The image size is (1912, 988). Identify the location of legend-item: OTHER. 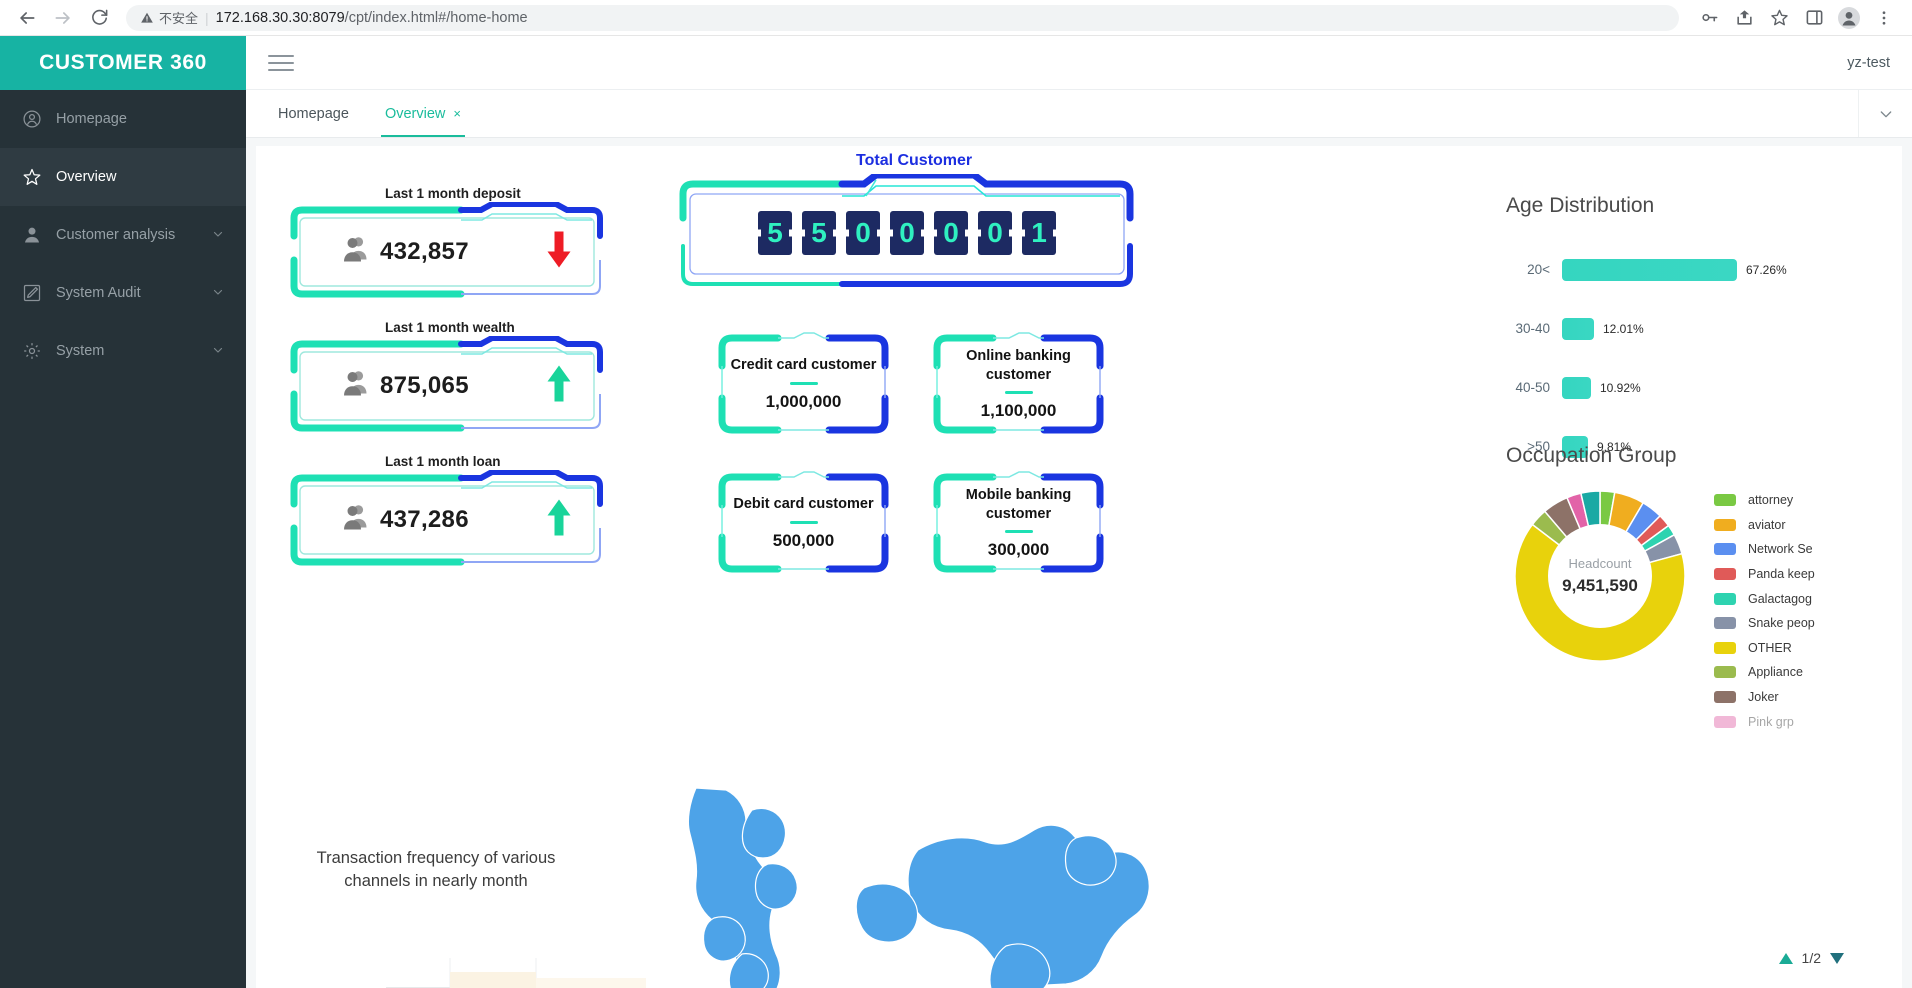
(1764, 648).